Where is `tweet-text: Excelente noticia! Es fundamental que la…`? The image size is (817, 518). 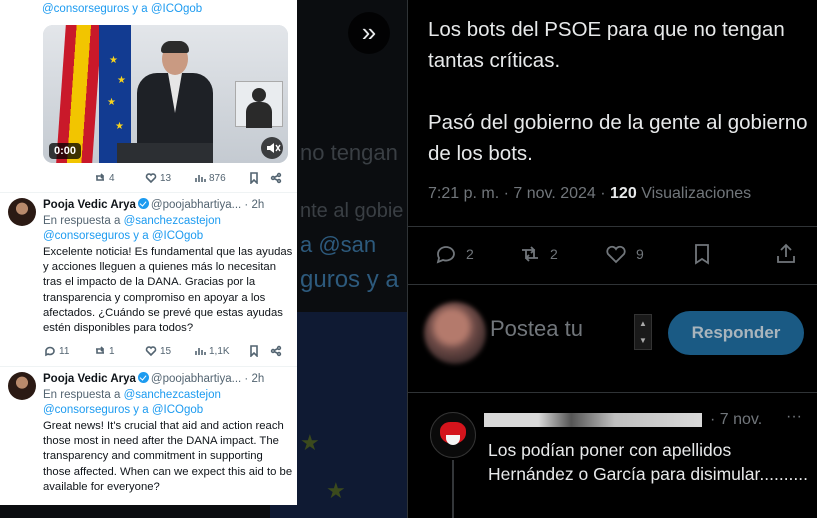 tweet-text: Excelente noticia! Es fundamental que la… is located at coordinates (168, 290).